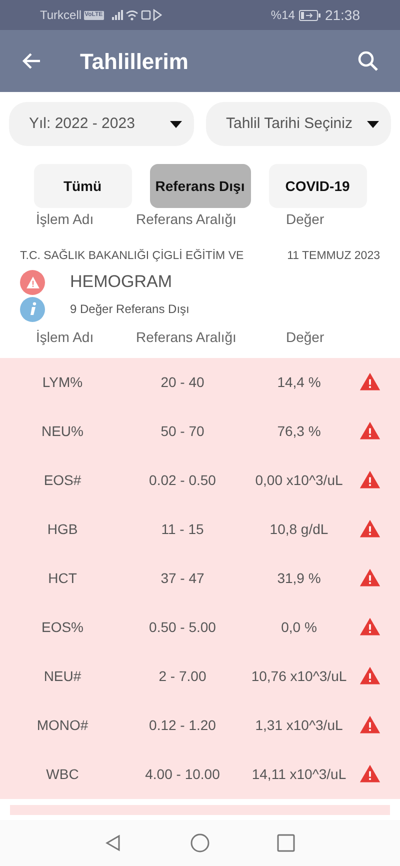 The image size is (400, 866). Describe the element at coordinates (62, 480) in the screenshot. I see `test-code: EOS#` at that location.